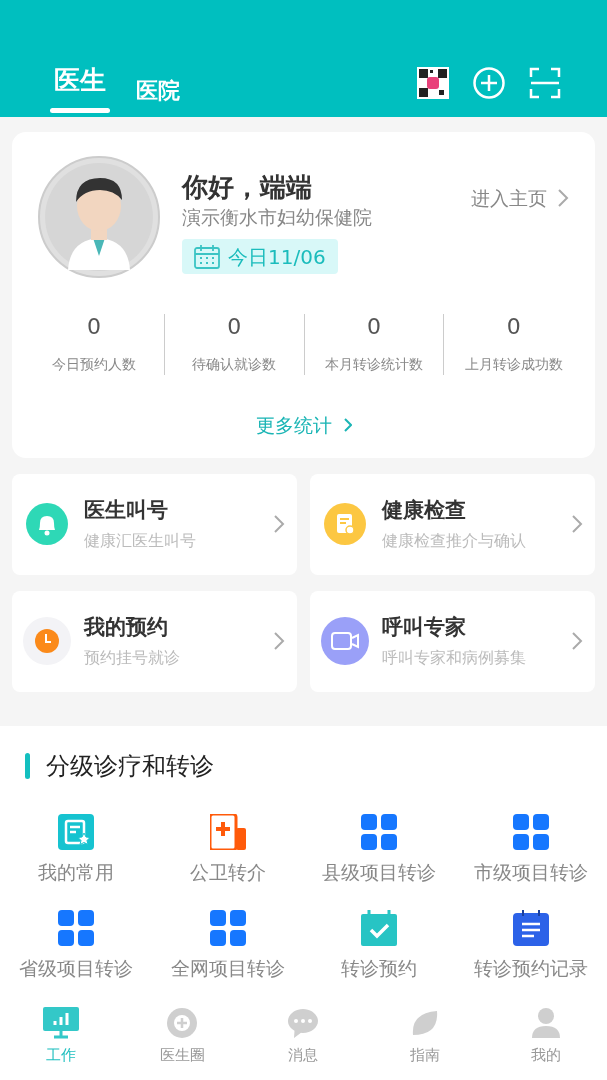 This screenshot has width=607, height=1080. I want to click on qr-code-icon, so click(433, 83).